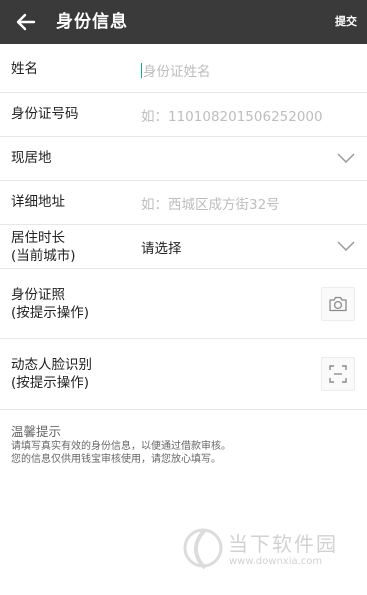 This screenshot has width=367, height=595. Describe the element at coordinates (183, 159) in the screenshot. I see `residence-row: 现居地` at that location.